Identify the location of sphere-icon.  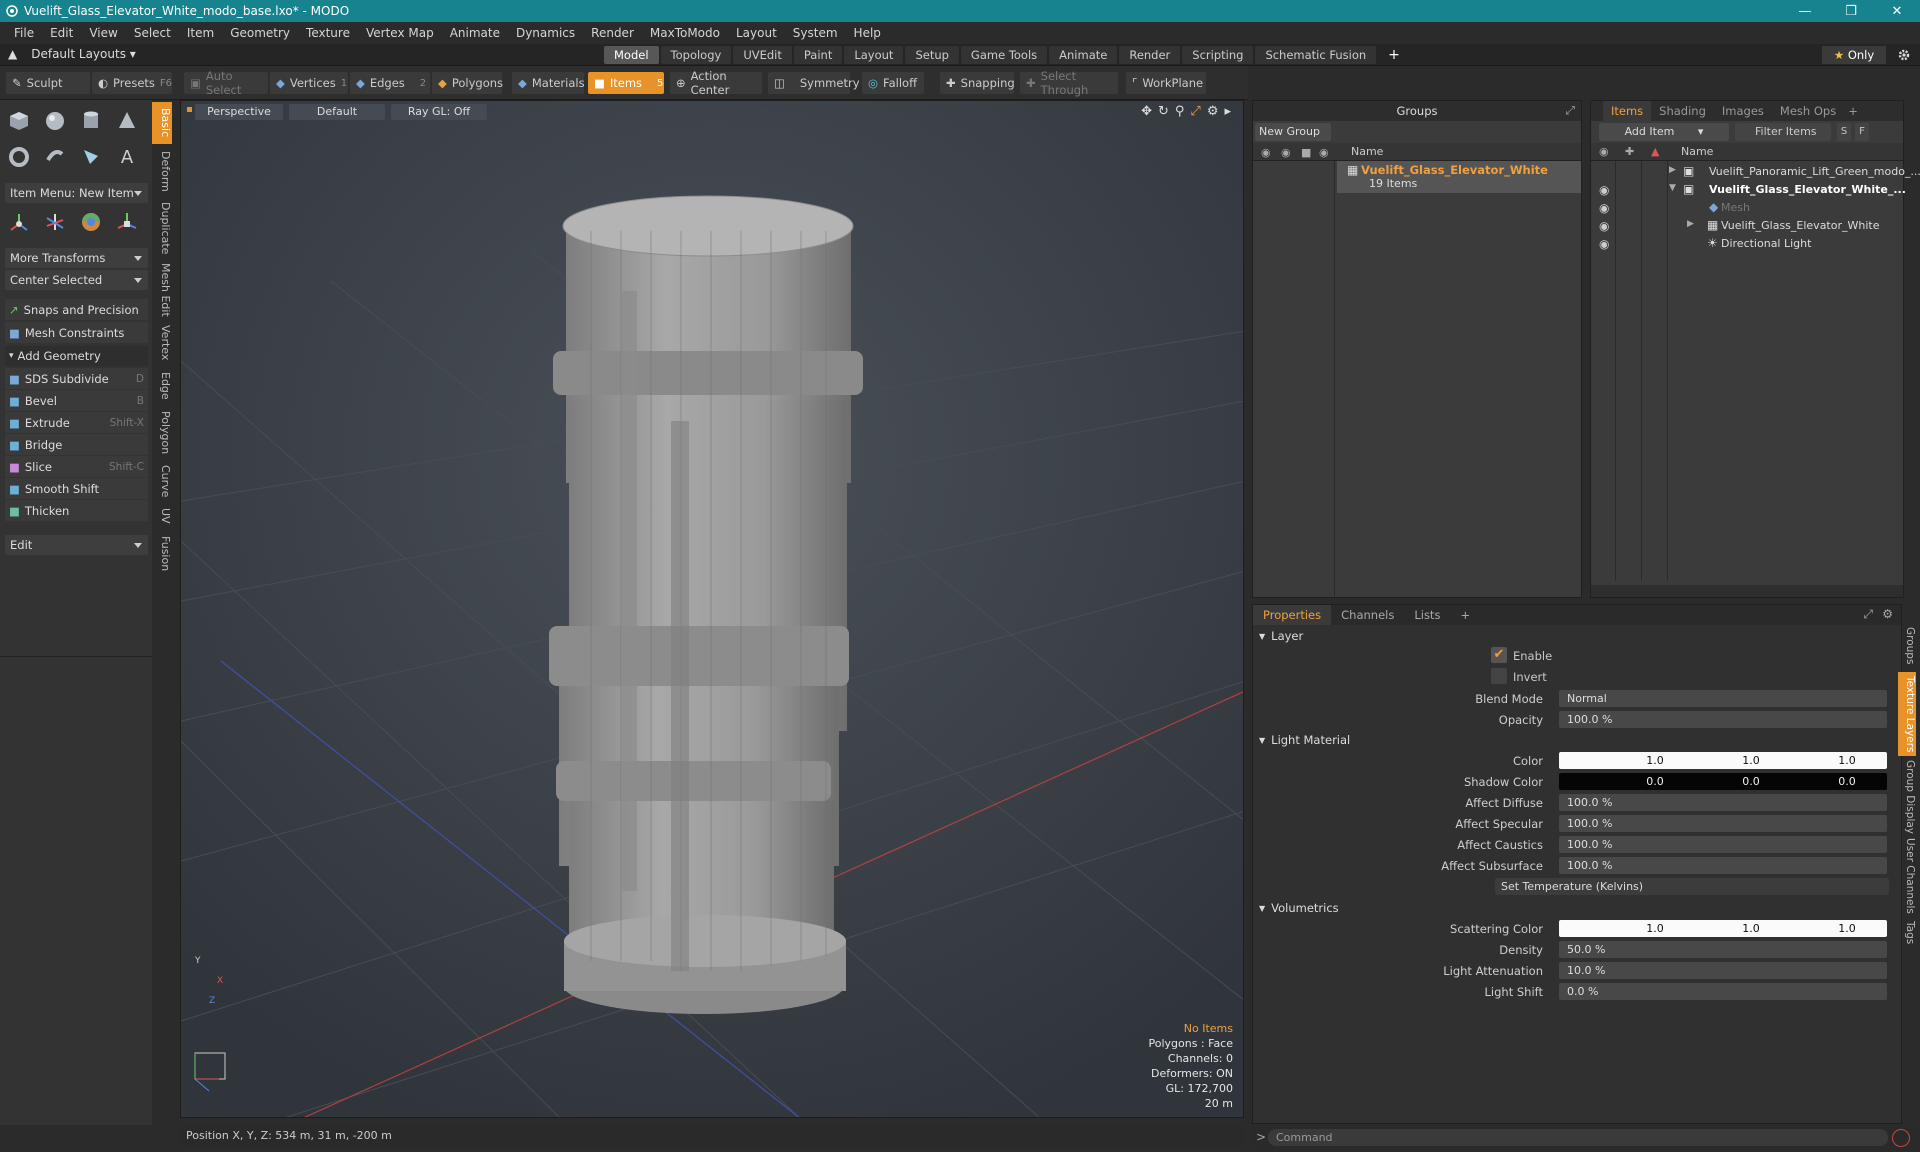
(55, 121).